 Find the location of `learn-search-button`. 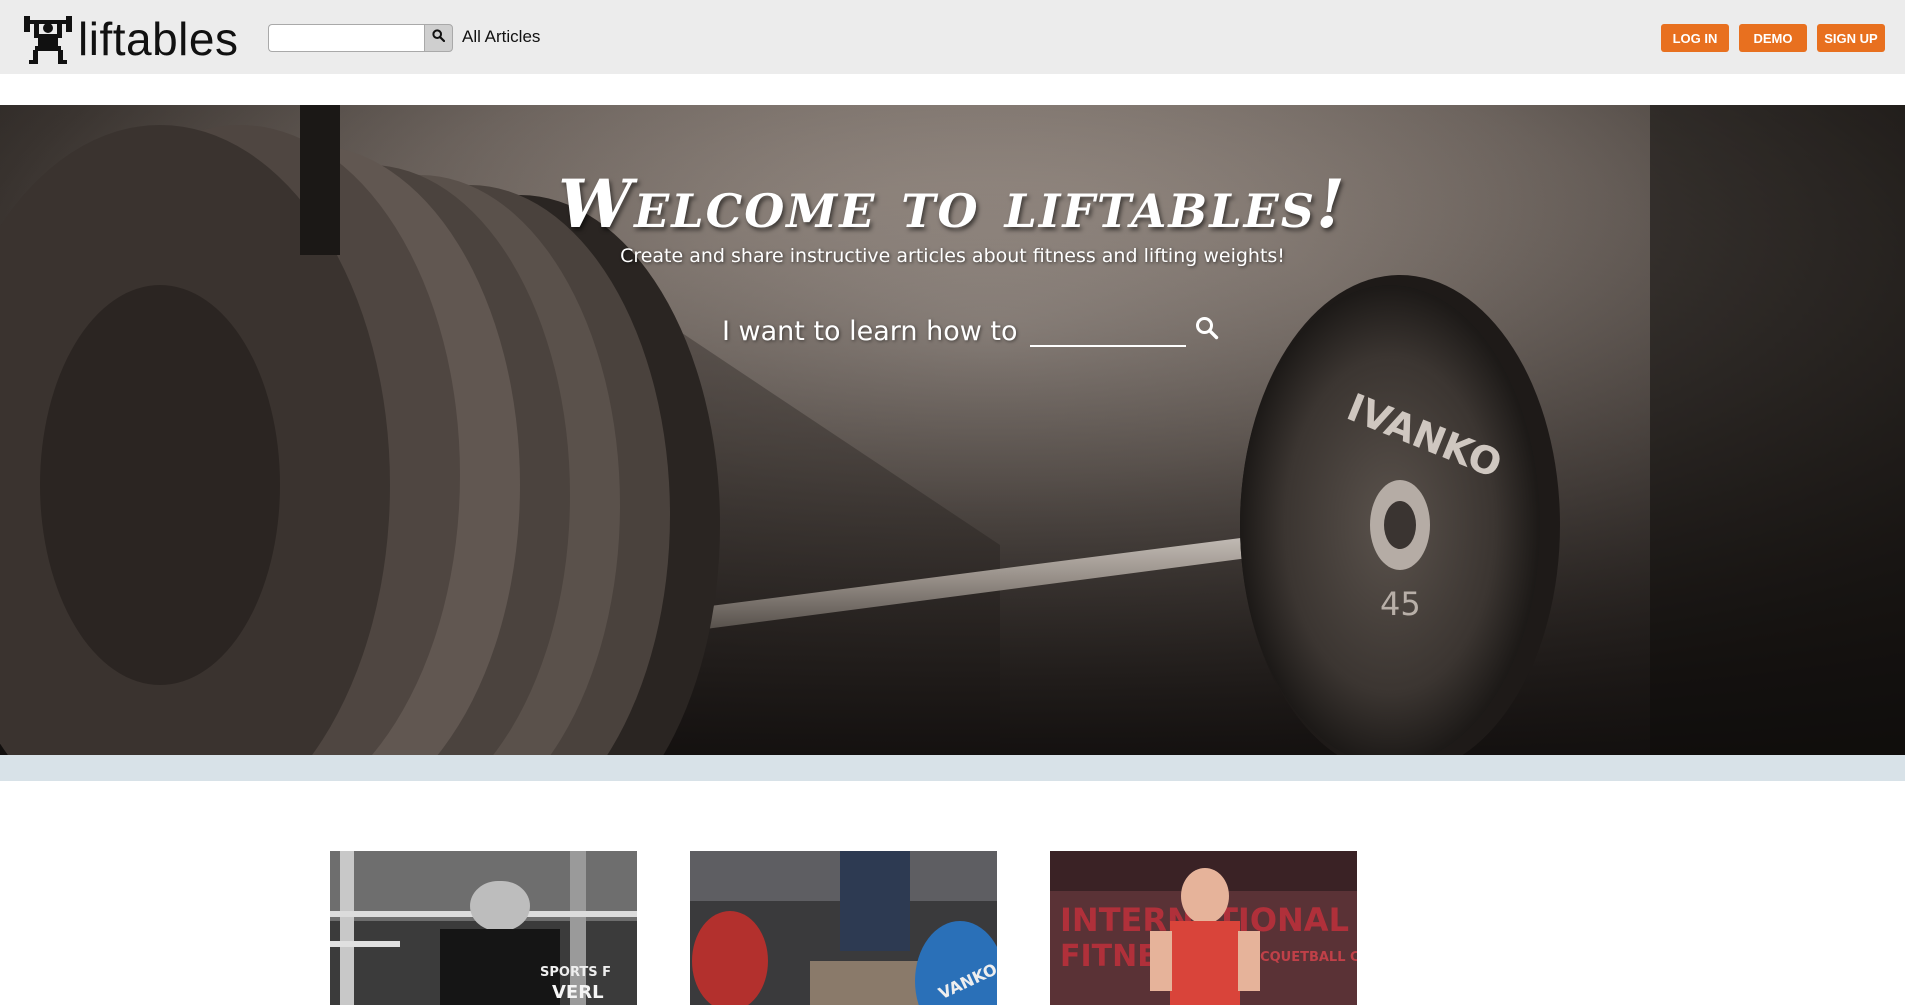

learn-search-button is located at coordinates (1207, 330).